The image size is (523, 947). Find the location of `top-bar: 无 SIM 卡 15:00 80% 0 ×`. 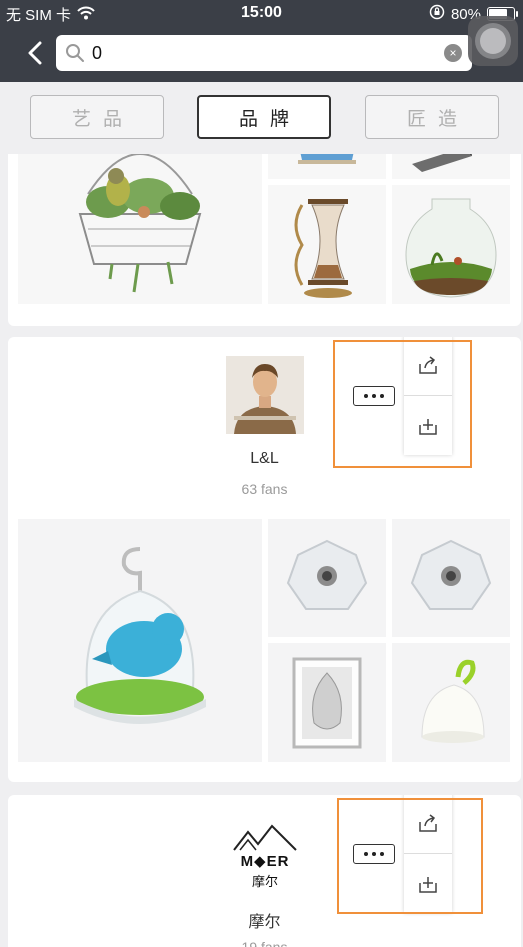

top-bar: 无 SIM 卡 15:00 80% 0 × is located at coordinates (261, 41).